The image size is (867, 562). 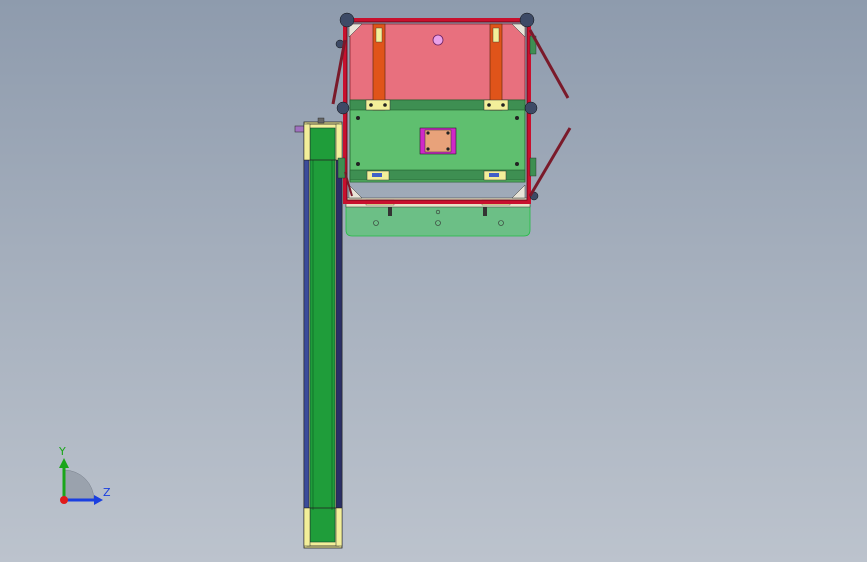 I want to click on x-axis-dot, so click(x=64, y=500).